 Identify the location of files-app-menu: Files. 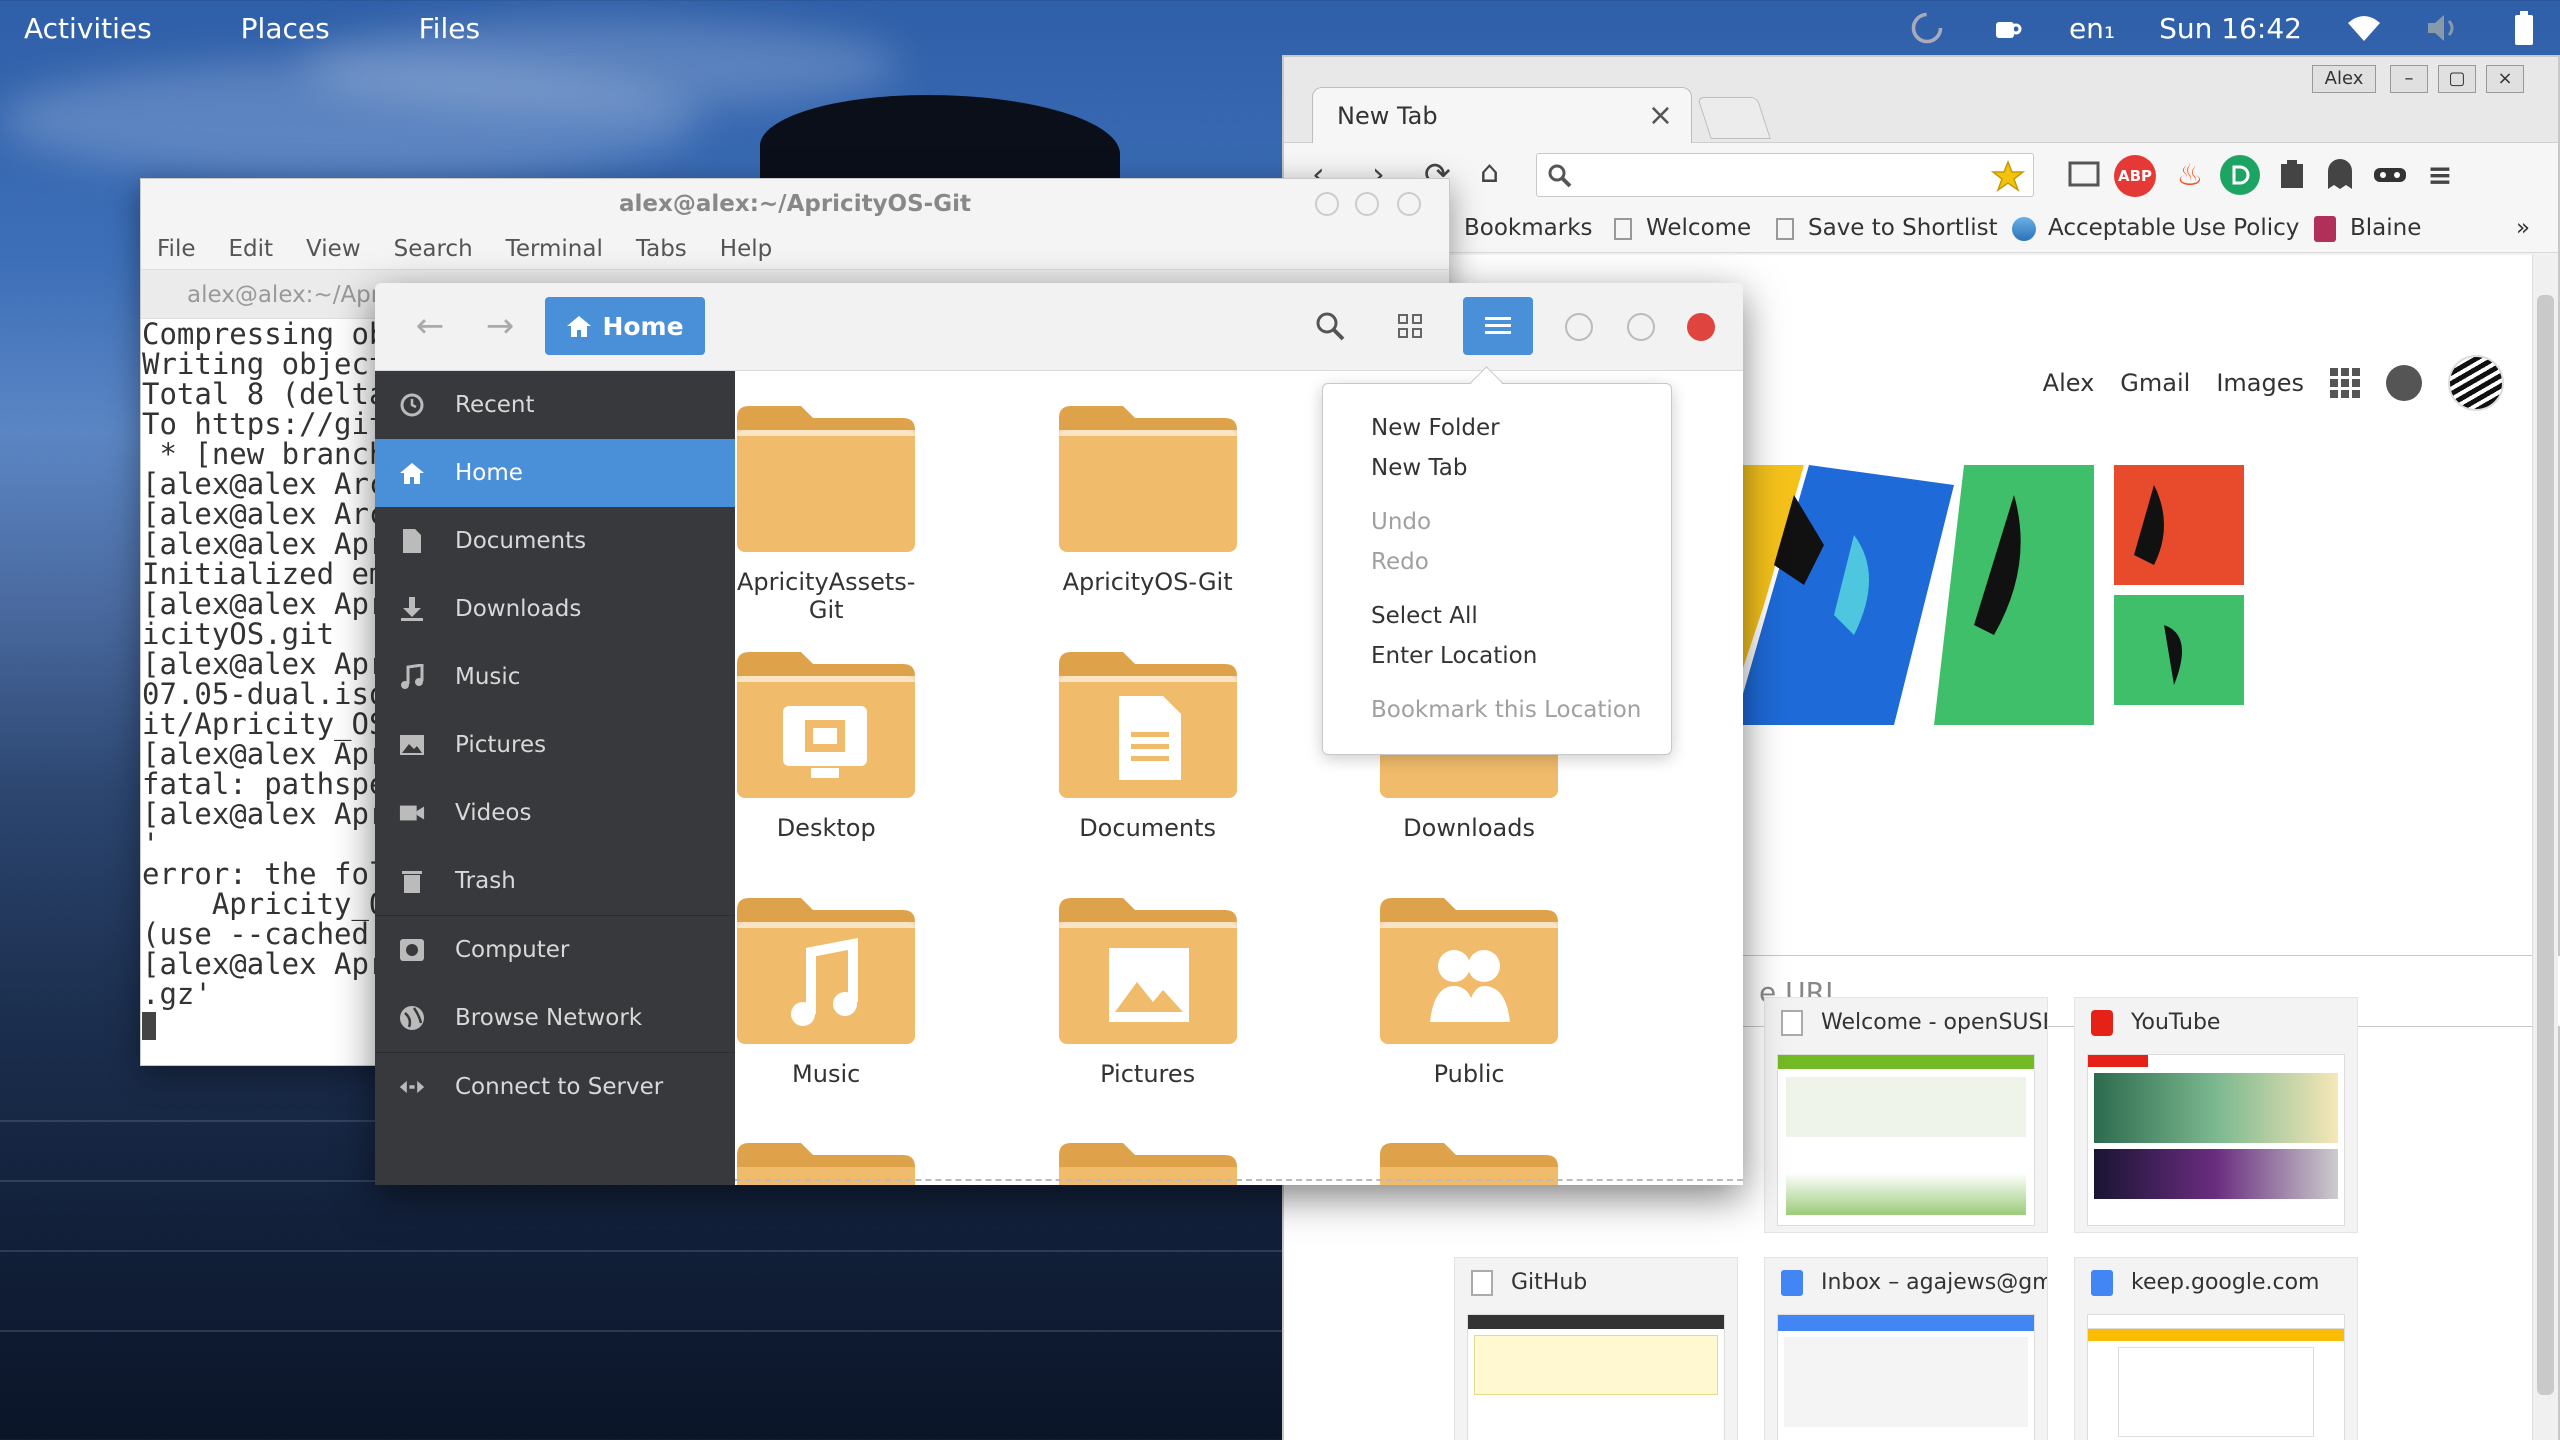
(449, 28).